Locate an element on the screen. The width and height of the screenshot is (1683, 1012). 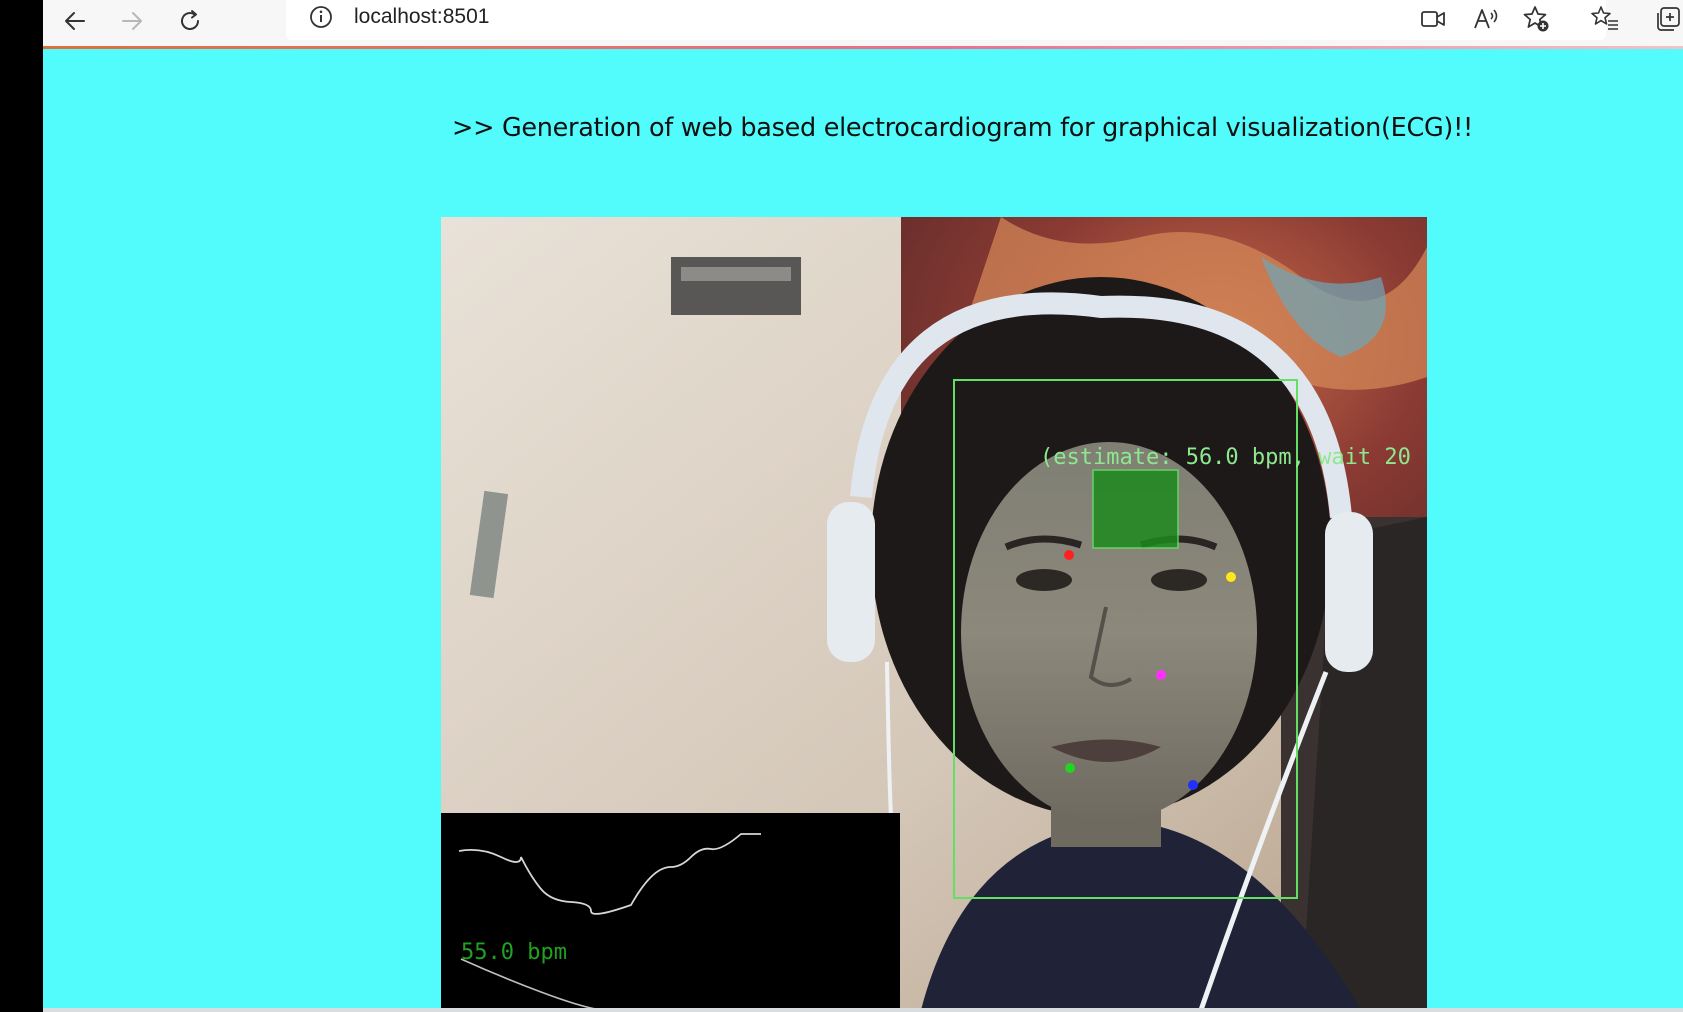
info-icon is located at coordinates (321, 17).